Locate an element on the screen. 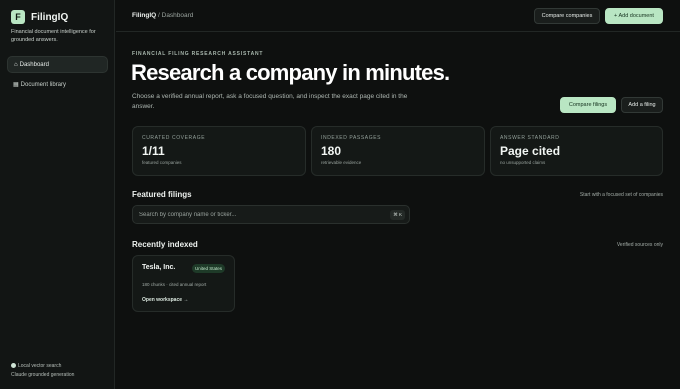 This screenshot has width=680, height=389. stat-note: no unsupported claims is located at coordinates (523, 162).